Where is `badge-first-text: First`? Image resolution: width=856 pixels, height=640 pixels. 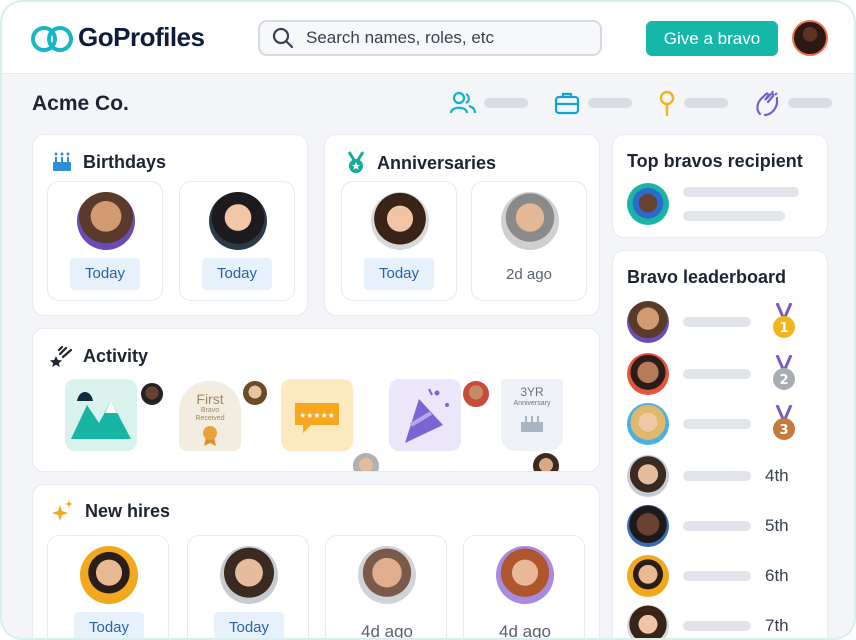
badge-first-text: First is located at coordinates (210, 399).